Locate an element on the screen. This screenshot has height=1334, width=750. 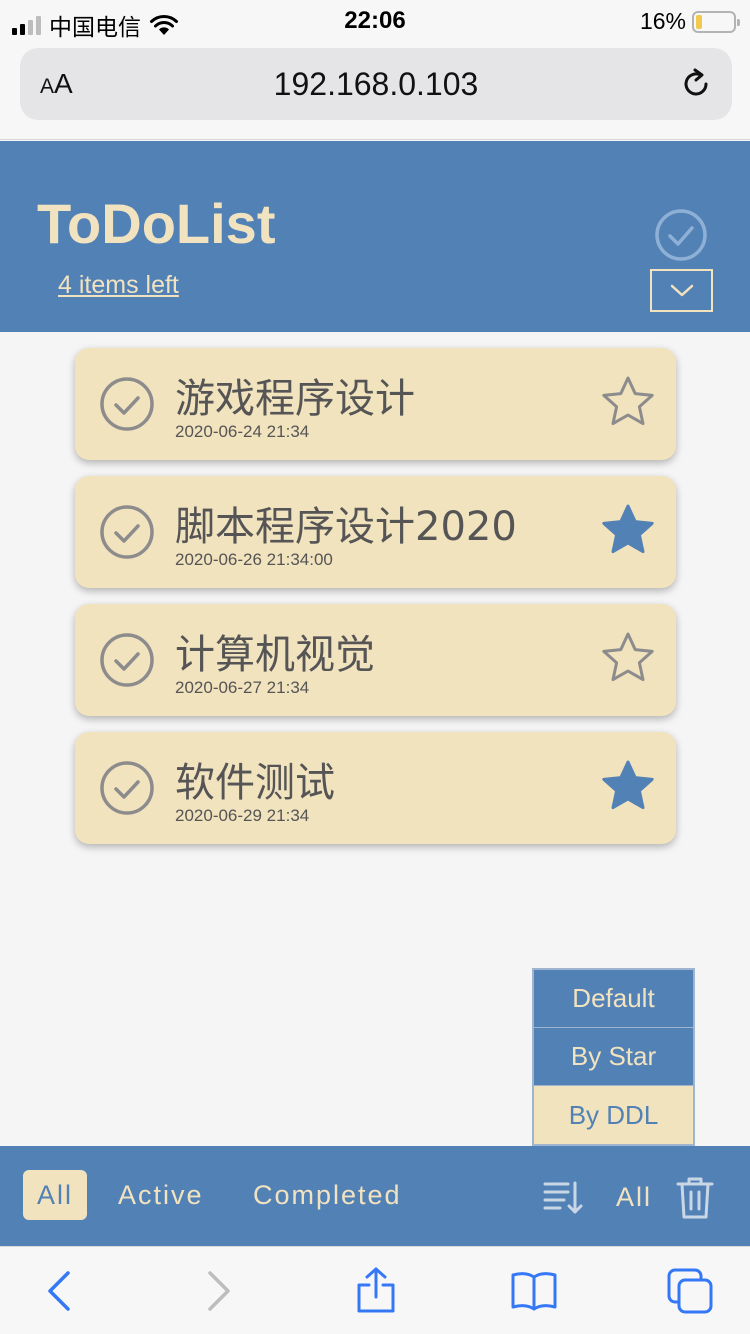
browser-address-area: AA 192.168.0.103 is located at coordinates (375, 90).